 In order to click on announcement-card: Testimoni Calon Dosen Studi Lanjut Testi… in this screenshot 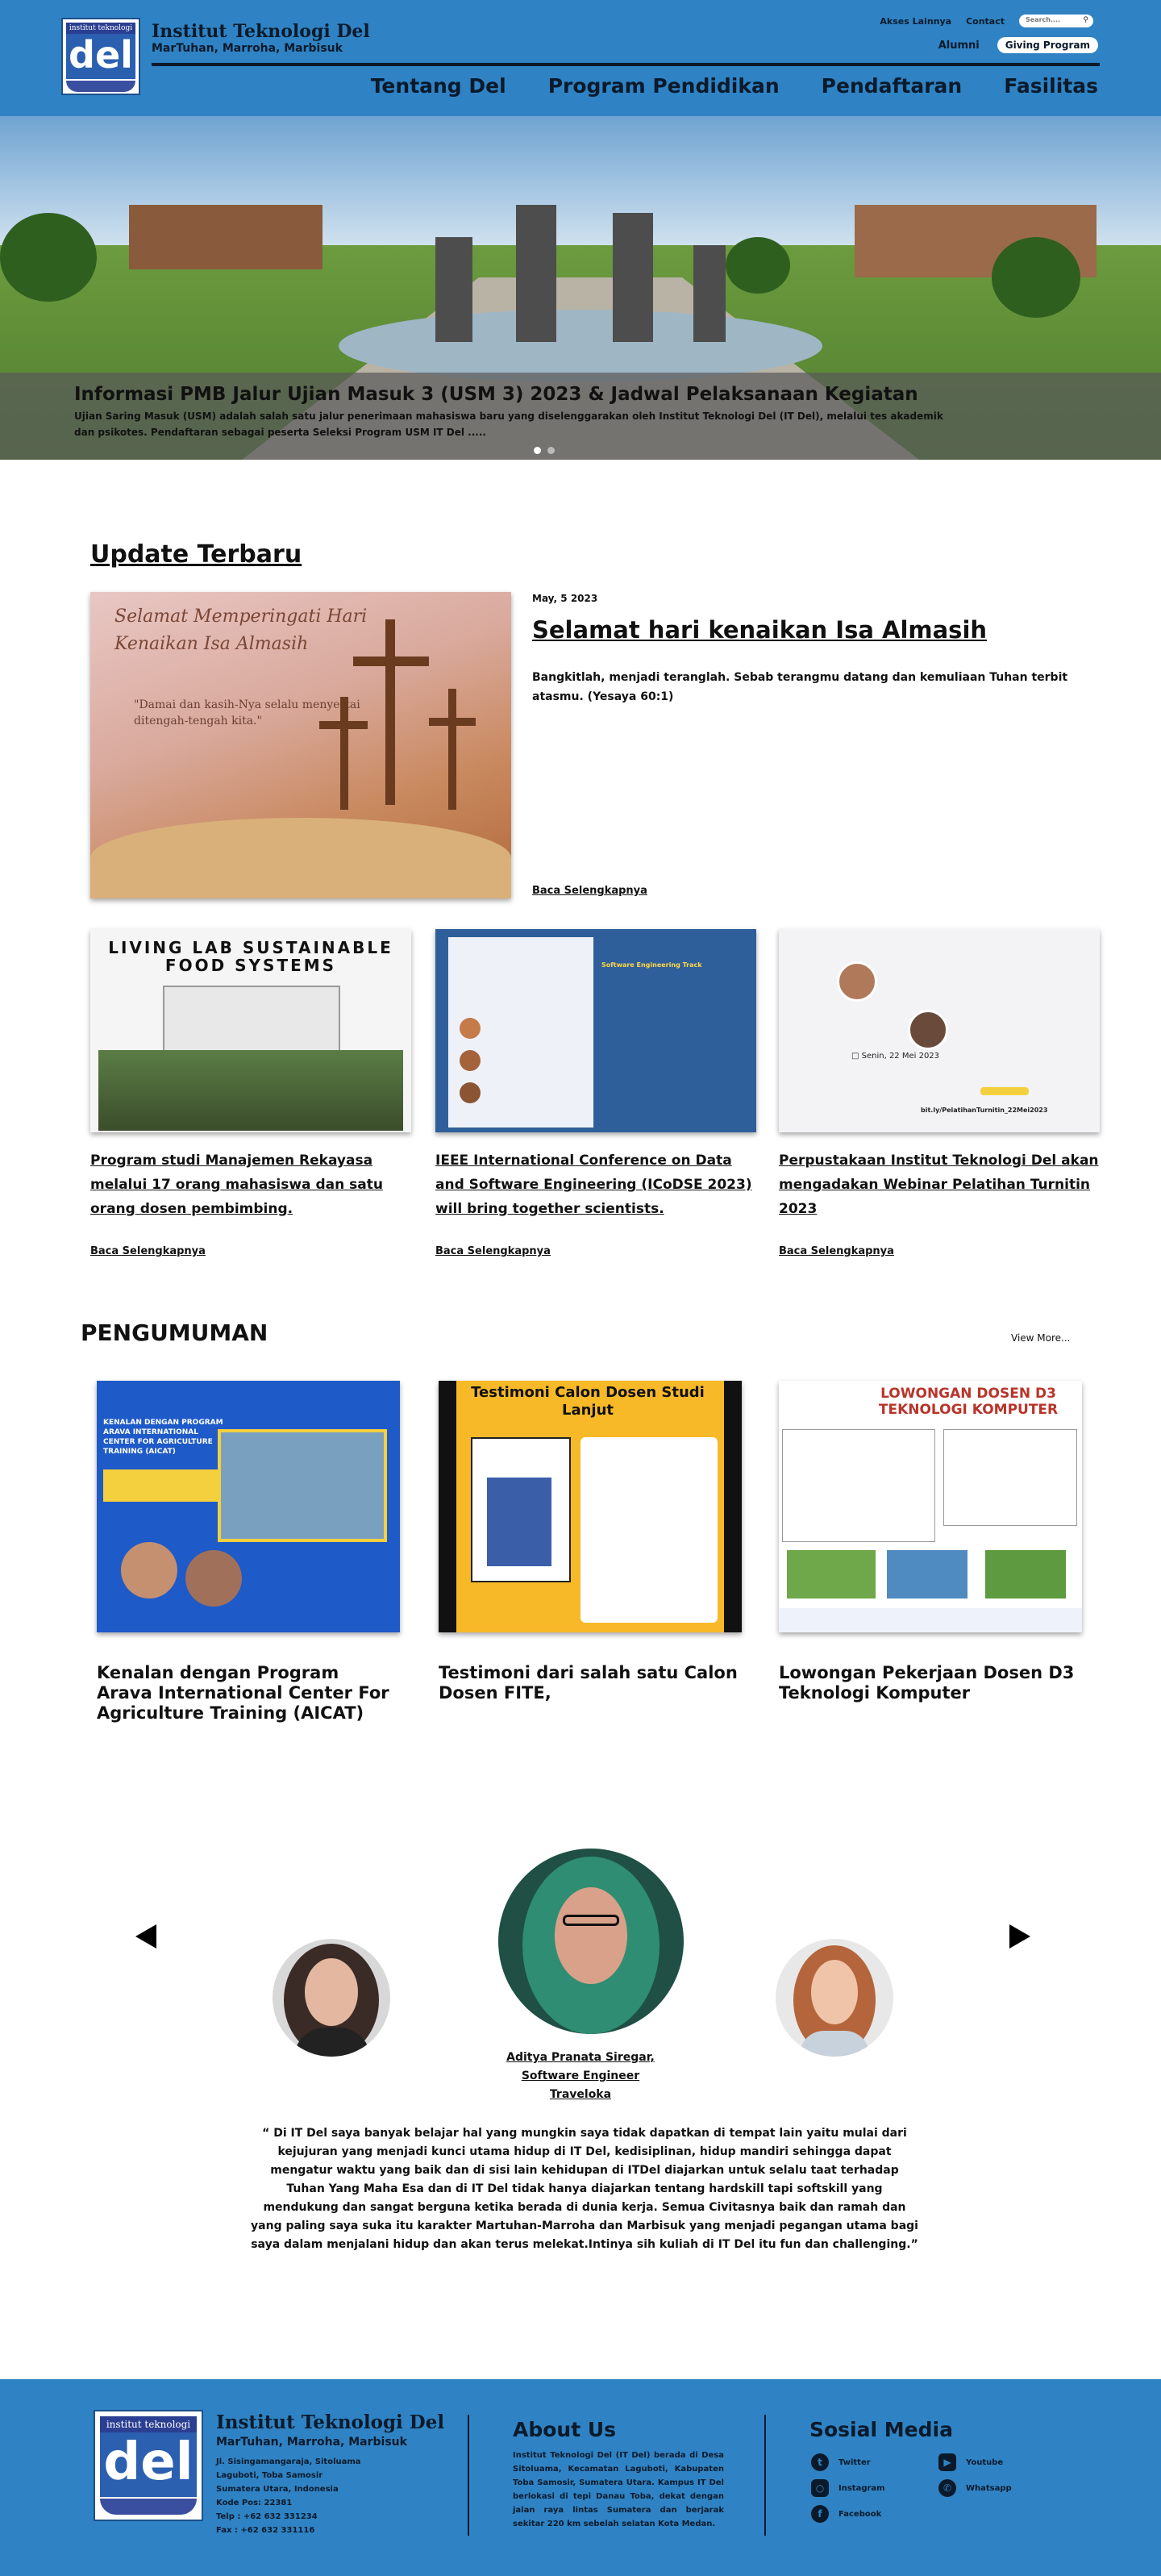, I will do `click(590, 1542)`.